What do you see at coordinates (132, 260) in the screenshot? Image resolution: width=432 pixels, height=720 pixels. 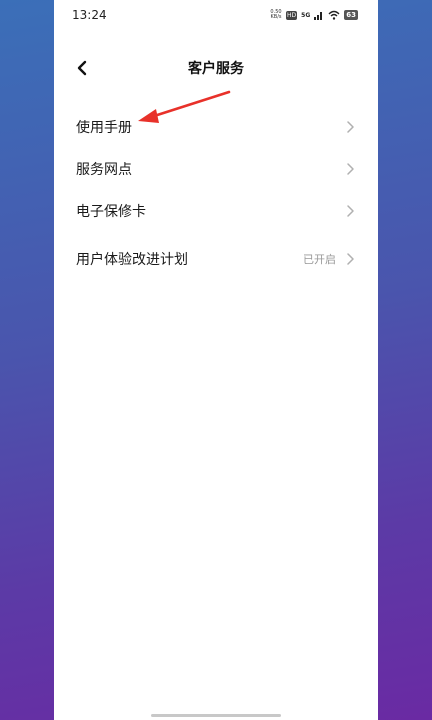 I see `menu-item-label: 用户体验改进计划` at bounding box center [132, 260].